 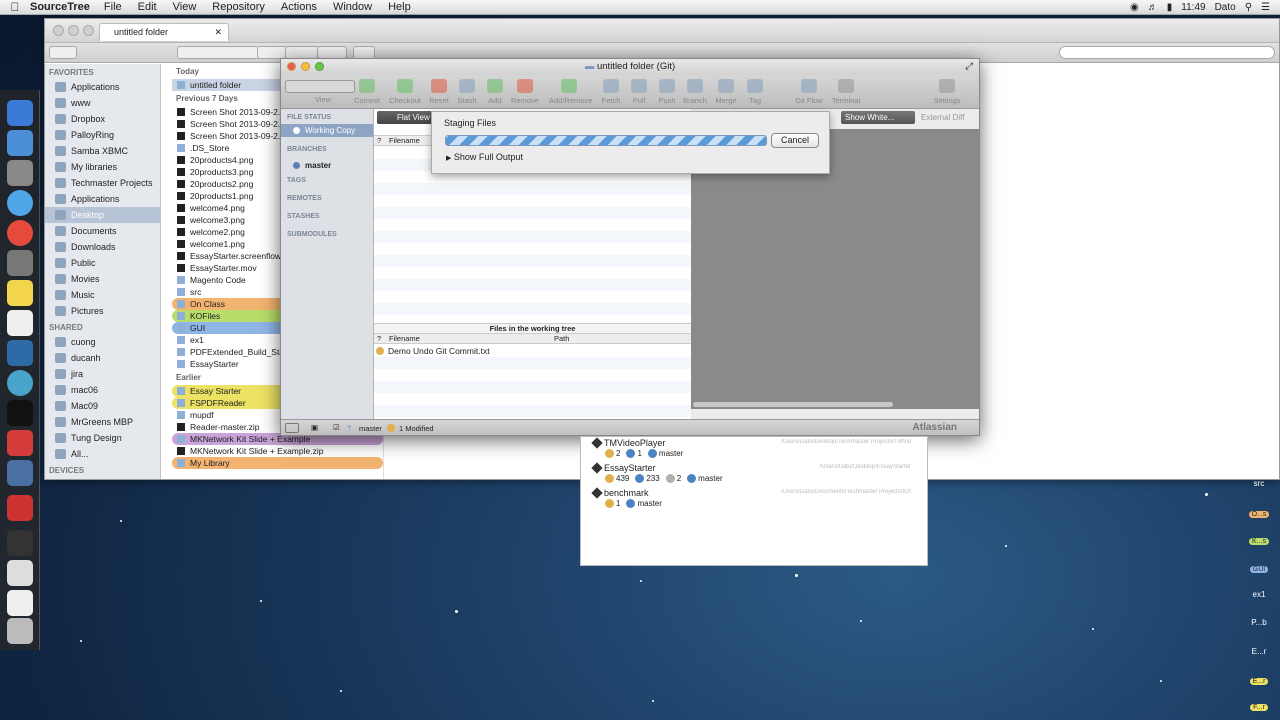 What do you see at coordinates (102, 135) in the screenshot?
I see `sidebar-item-palloyring: PalloyRing` at bounding box center [102, 135].